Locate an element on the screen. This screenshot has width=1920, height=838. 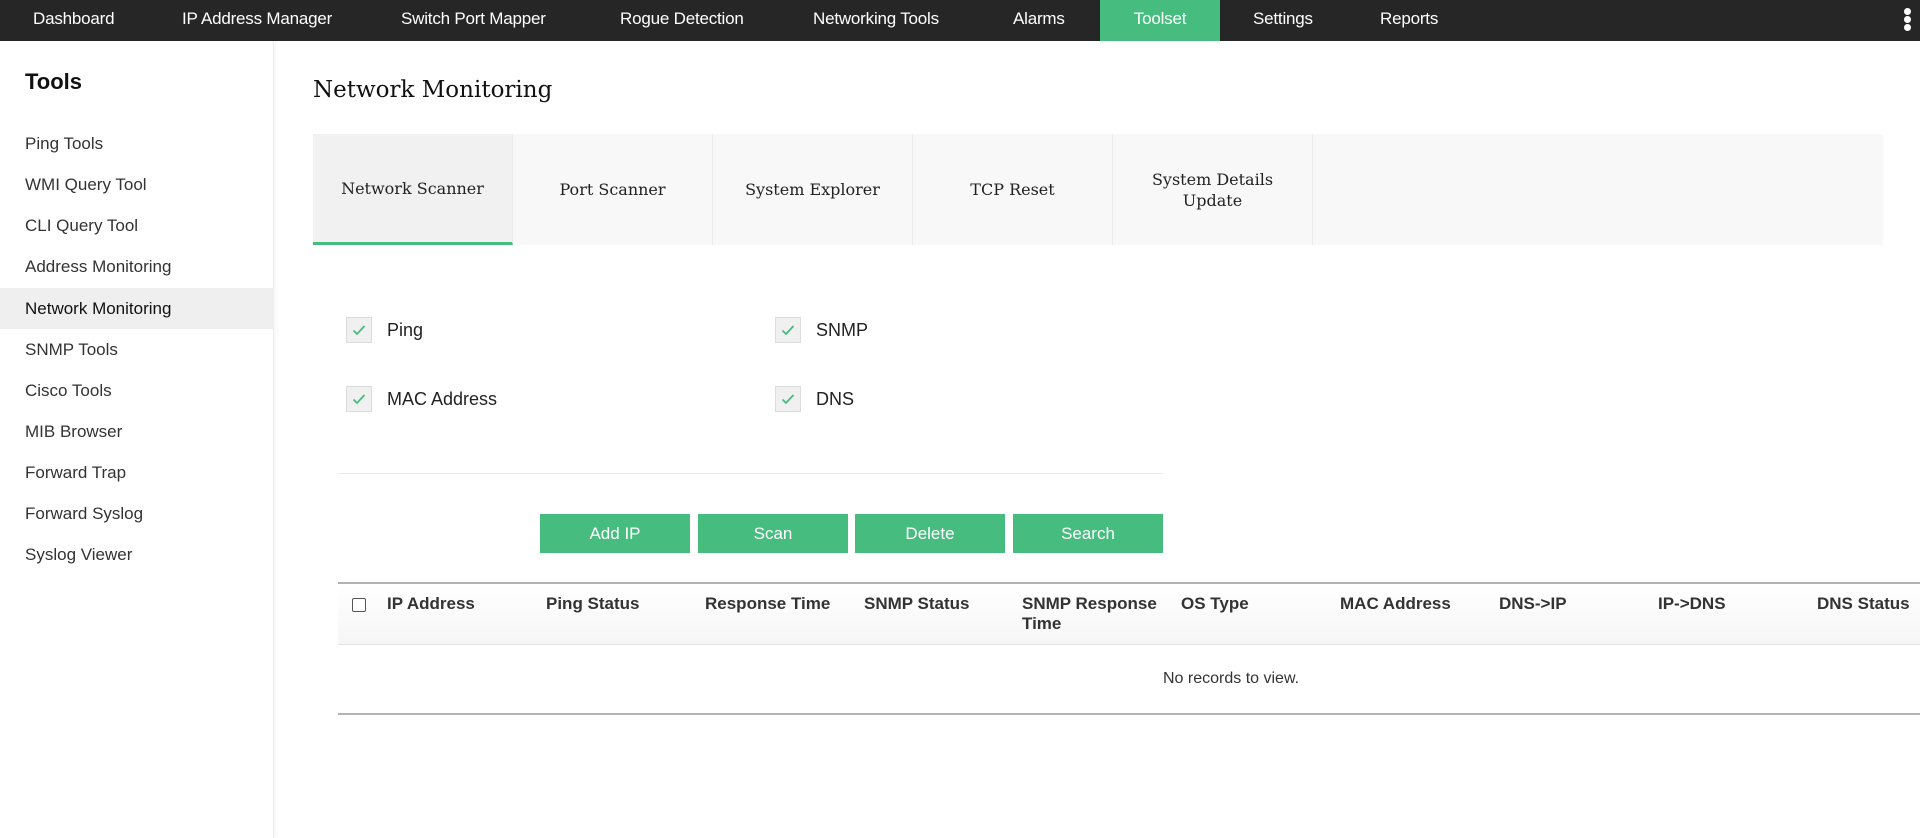
sidebar-item-cisco-tools: Cisco Tools is located at coordinates (137, 390).